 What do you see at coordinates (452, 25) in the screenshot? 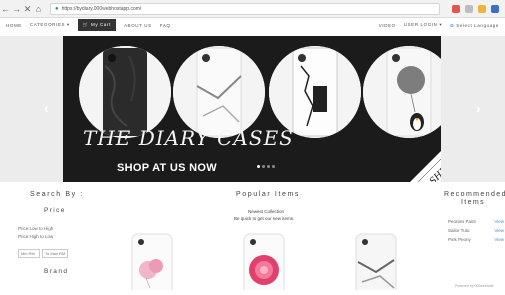
I see `google-icon: G` at bounding box center [452, 25].